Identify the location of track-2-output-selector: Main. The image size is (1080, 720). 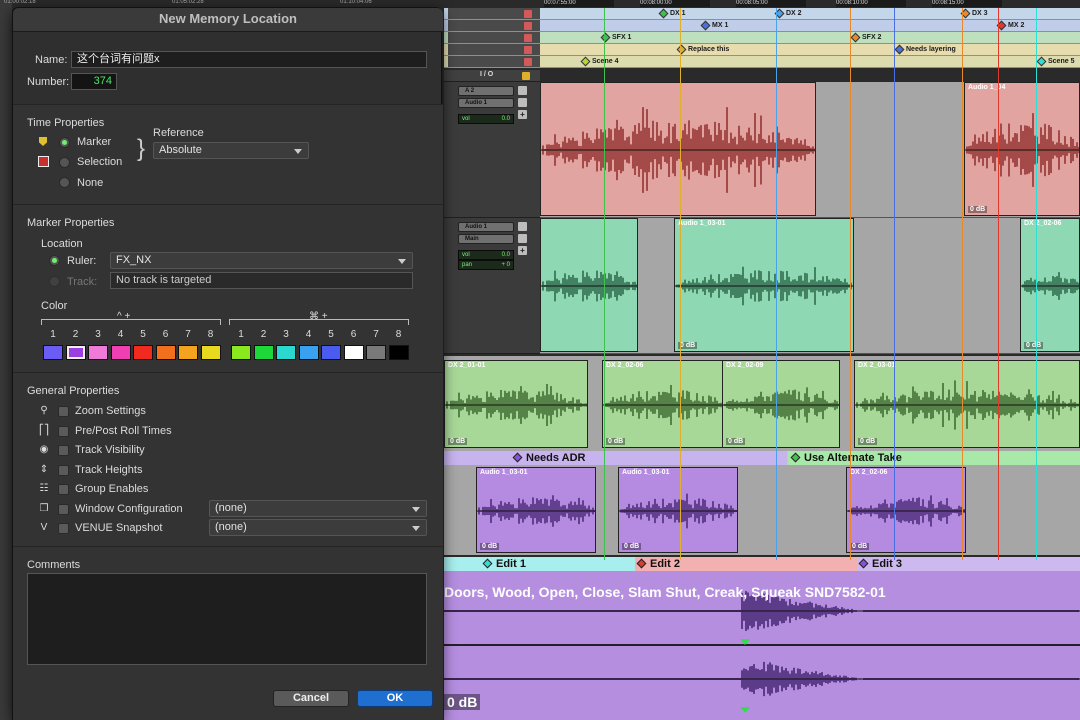
(486, 239).